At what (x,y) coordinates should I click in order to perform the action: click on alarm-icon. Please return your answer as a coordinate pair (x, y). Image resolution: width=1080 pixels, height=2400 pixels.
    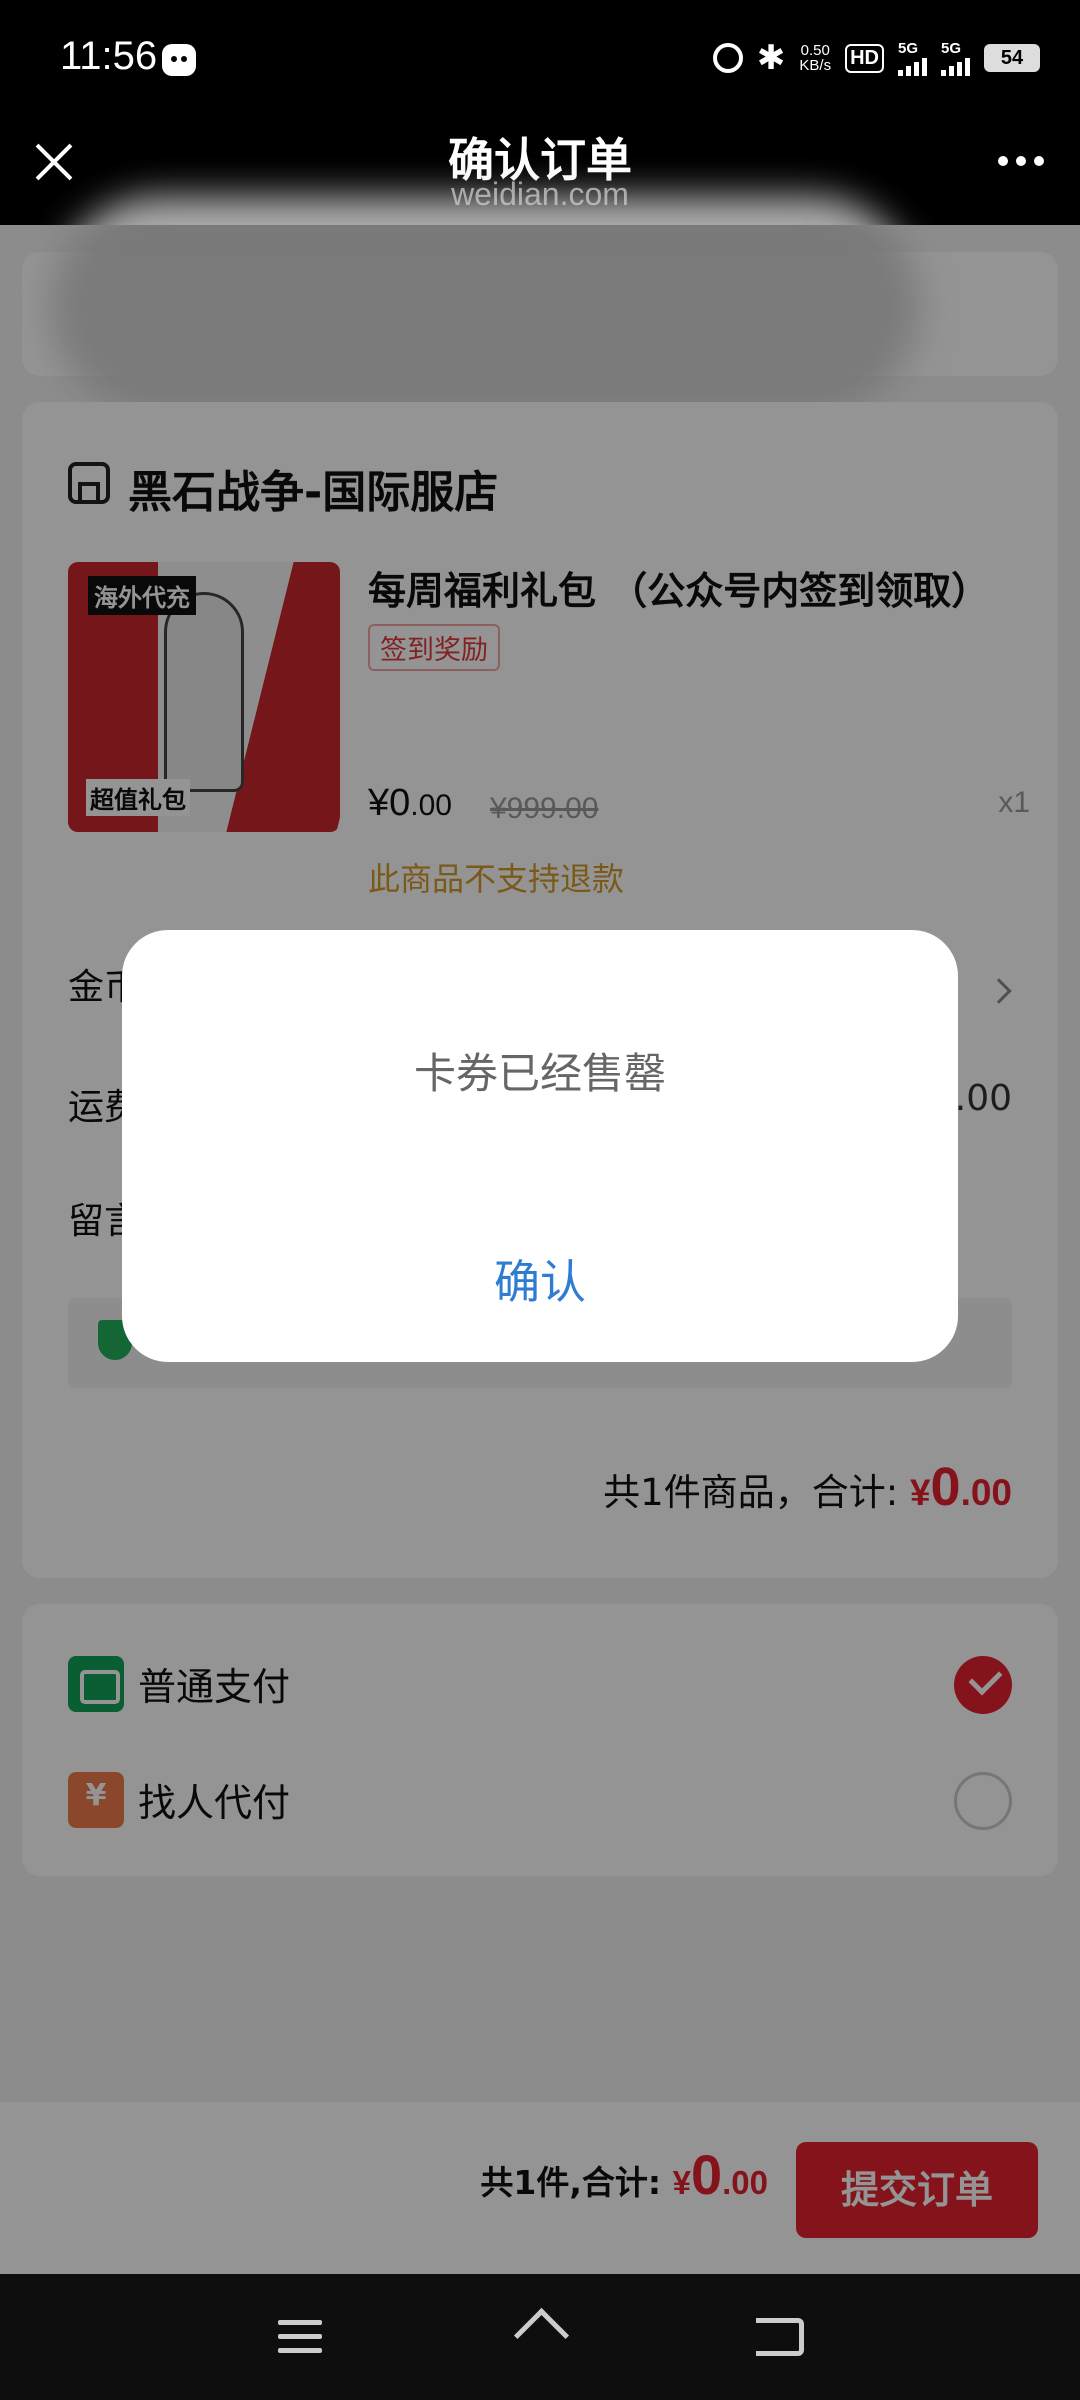
    Looking at the image, I should click on (727, 58).